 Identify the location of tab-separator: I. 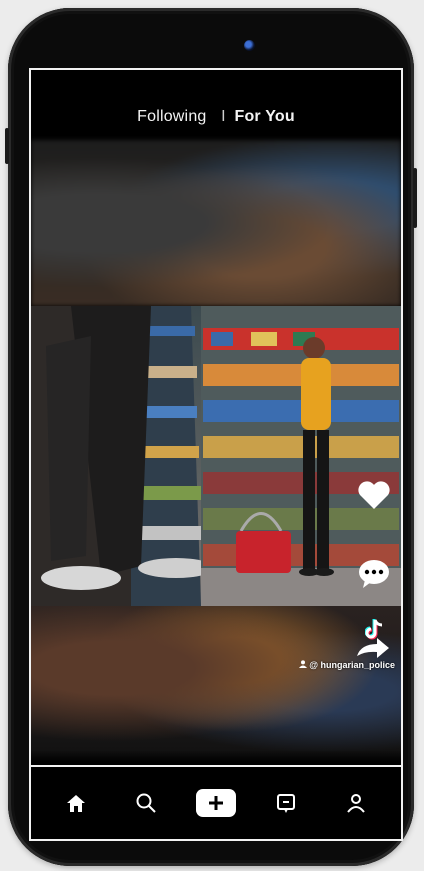
(223, 116).